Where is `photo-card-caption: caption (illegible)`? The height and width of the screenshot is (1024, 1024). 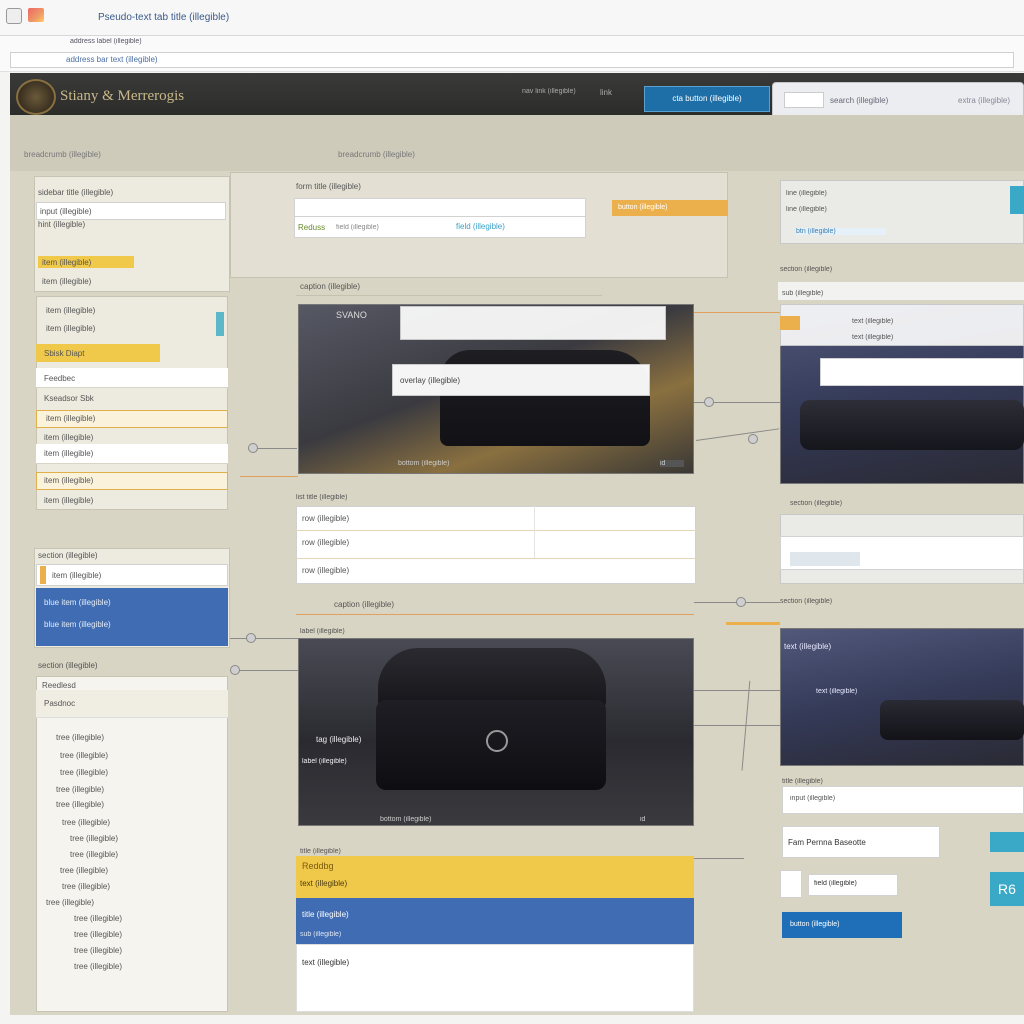
photo-card-caption: caption (illegible) is located at coordinates (364, 604).